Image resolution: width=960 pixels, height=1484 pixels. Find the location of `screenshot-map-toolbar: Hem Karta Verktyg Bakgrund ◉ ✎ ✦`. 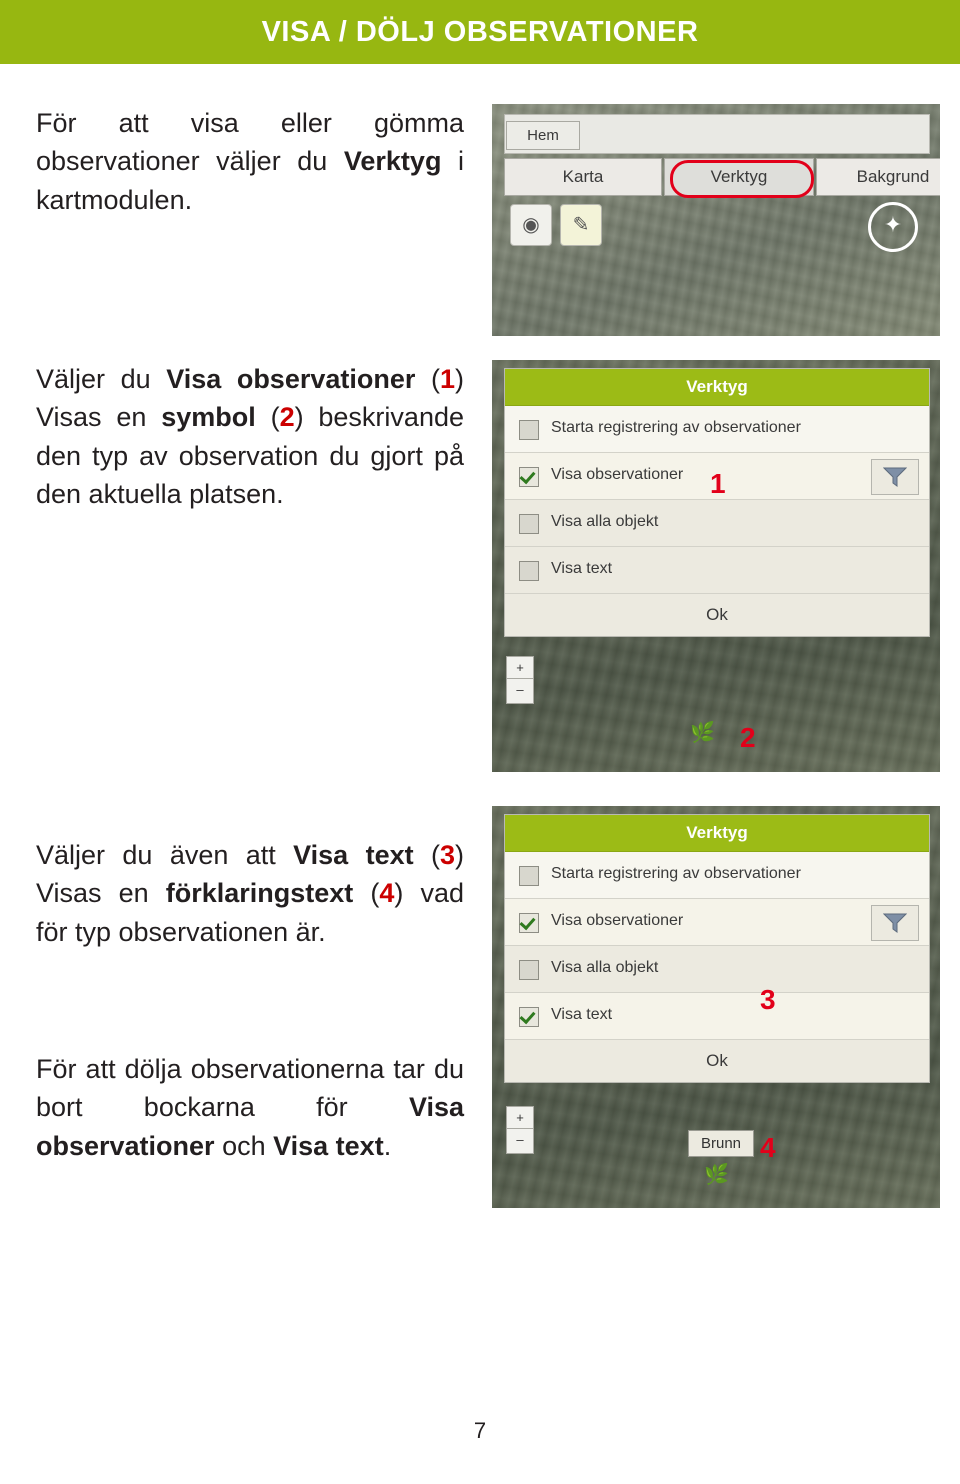

screenshot-map-toolbar: Hem Karta Verktyg Bakgrund ◉ ✎ ✦ is located at coordinates (716, 220).